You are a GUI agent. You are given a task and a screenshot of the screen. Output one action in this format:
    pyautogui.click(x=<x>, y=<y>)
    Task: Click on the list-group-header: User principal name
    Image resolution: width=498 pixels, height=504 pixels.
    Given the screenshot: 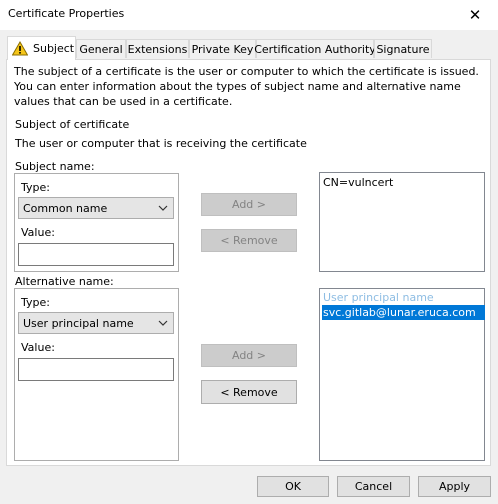 What is the action you would take?
    pyautogui.click(x=378, y=297)
    